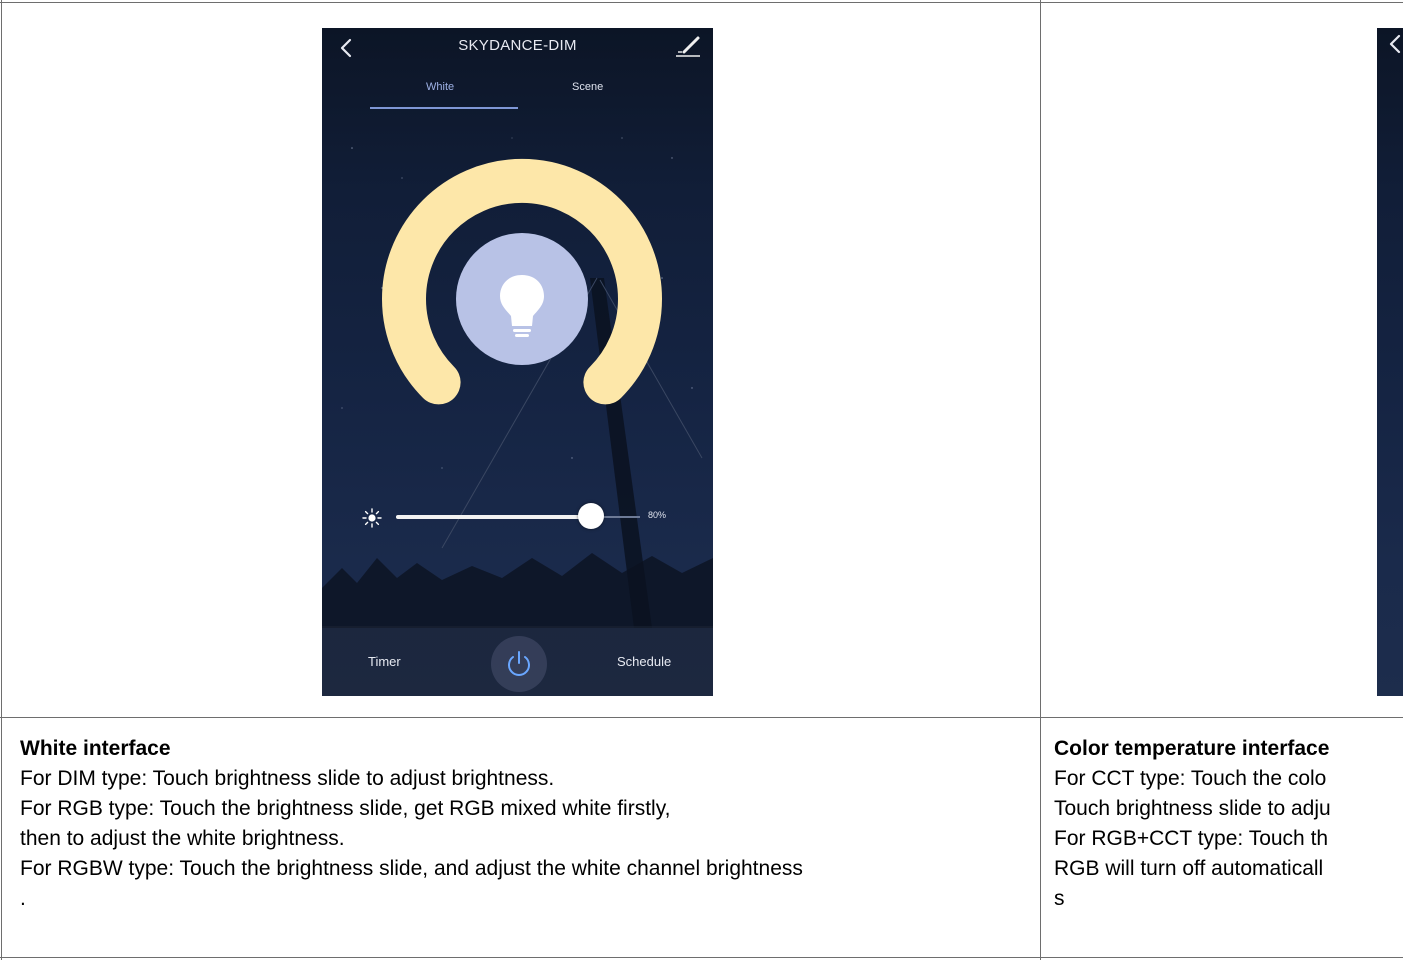 The height and width of the screenshot is (960, 1403). What do you see at coordinates (1192, 808) in the screenshot?
I see `cell-line: Touch brightness slide to adju` at bounding box center [1192, 808].